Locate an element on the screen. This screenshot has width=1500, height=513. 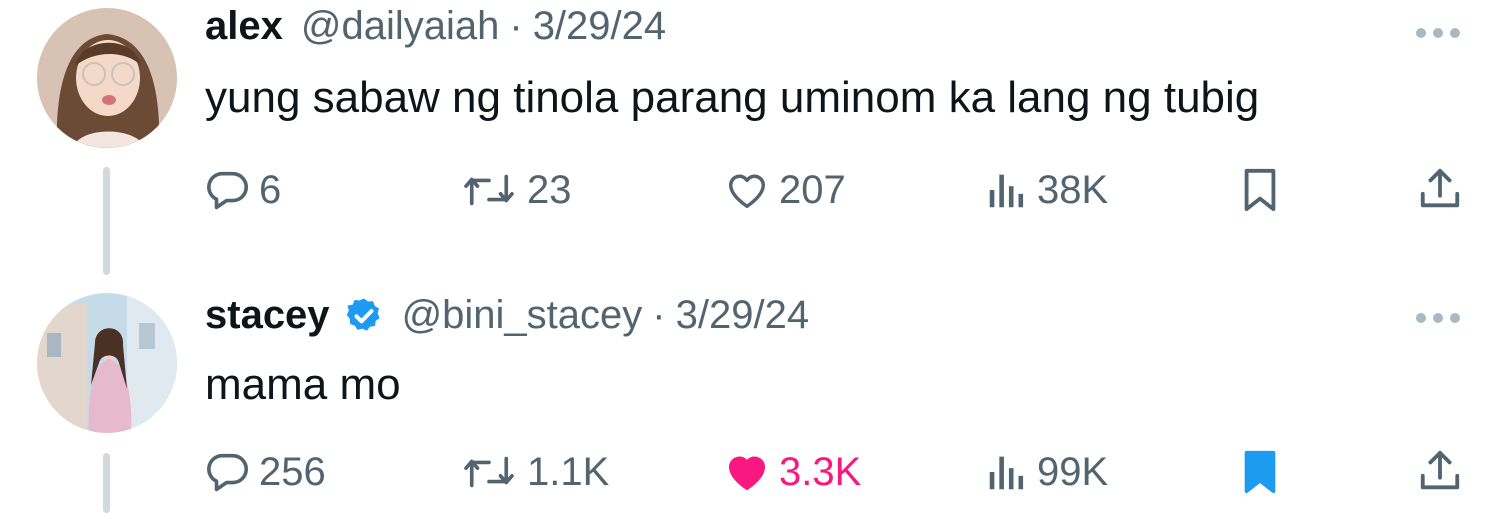
repost-button: 1.1K is located at coordinates (534, 472).